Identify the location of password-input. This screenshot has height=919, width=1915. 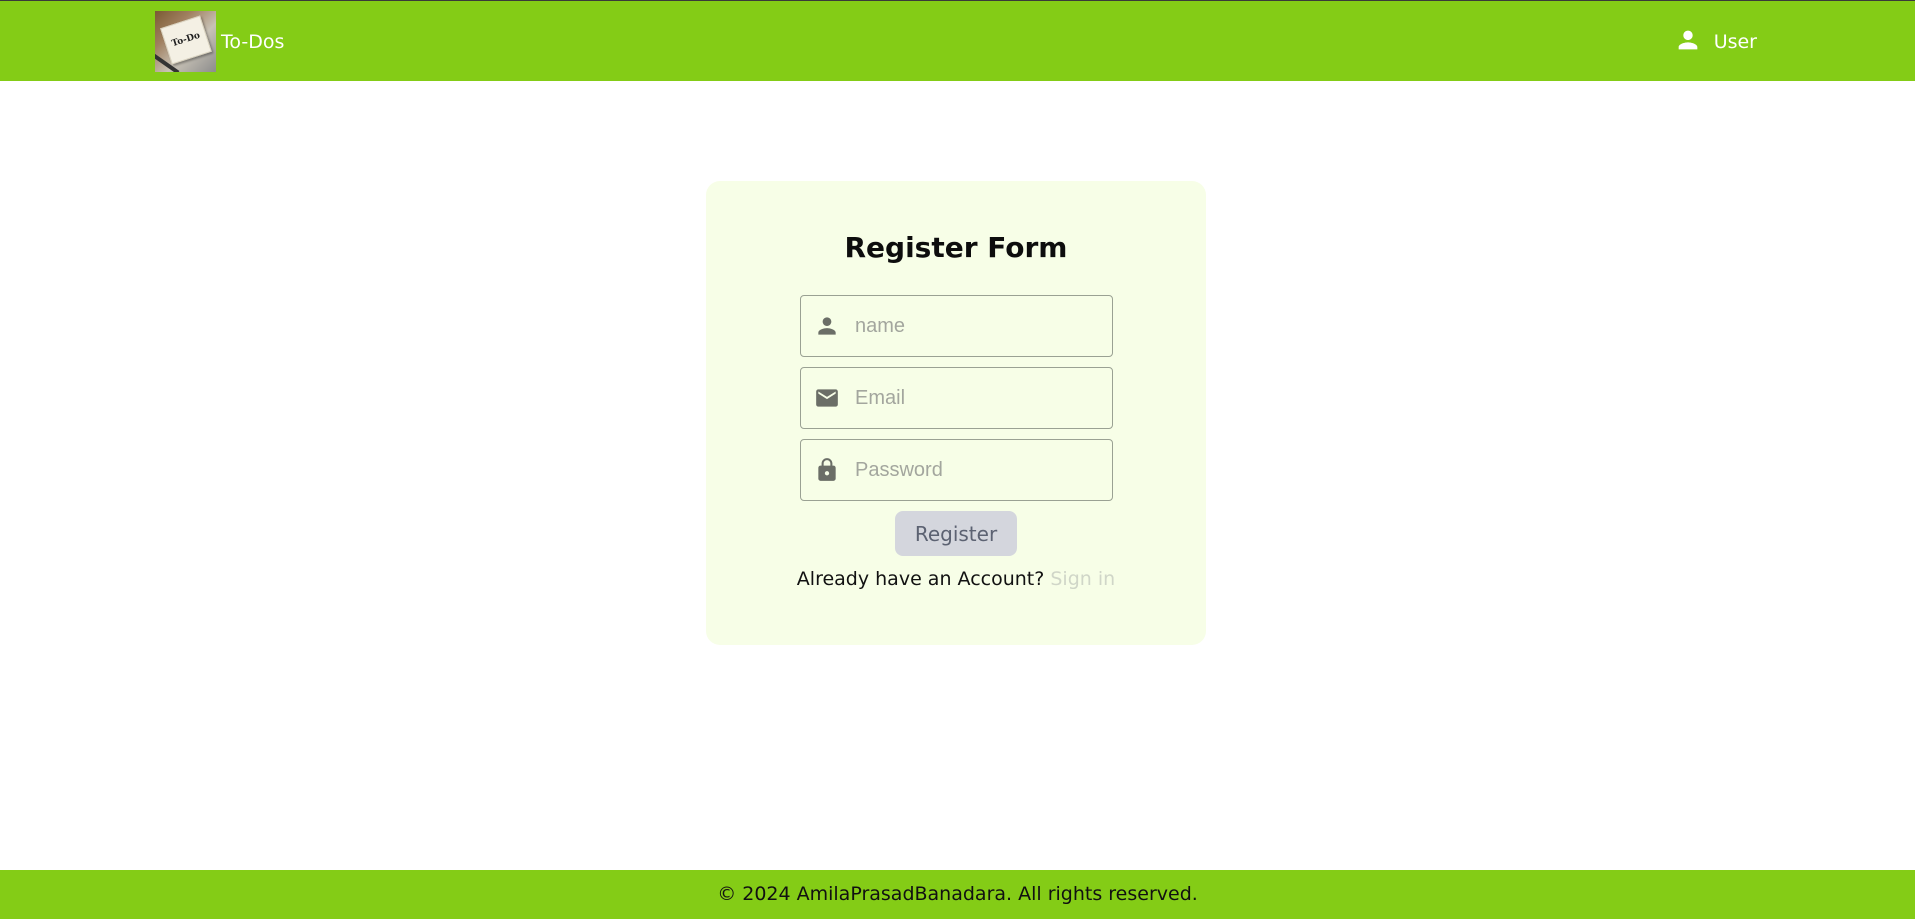
(975, 470).